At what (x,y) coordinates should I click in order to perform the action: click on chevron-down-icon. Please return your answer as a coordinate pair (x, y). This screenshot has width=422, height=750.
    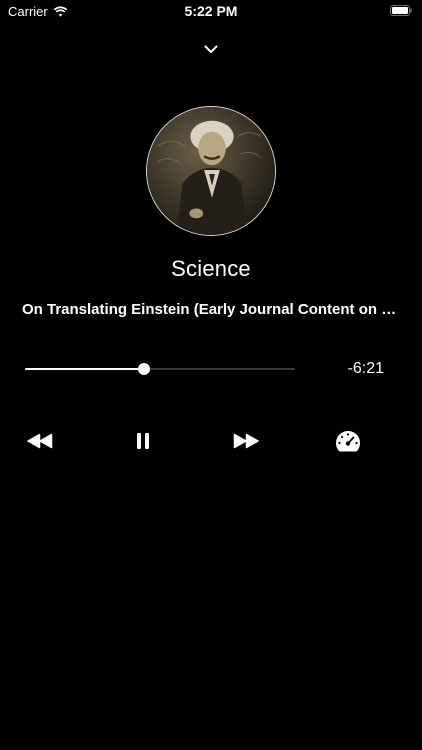
    Looking at the image, I should click on (211, 49).